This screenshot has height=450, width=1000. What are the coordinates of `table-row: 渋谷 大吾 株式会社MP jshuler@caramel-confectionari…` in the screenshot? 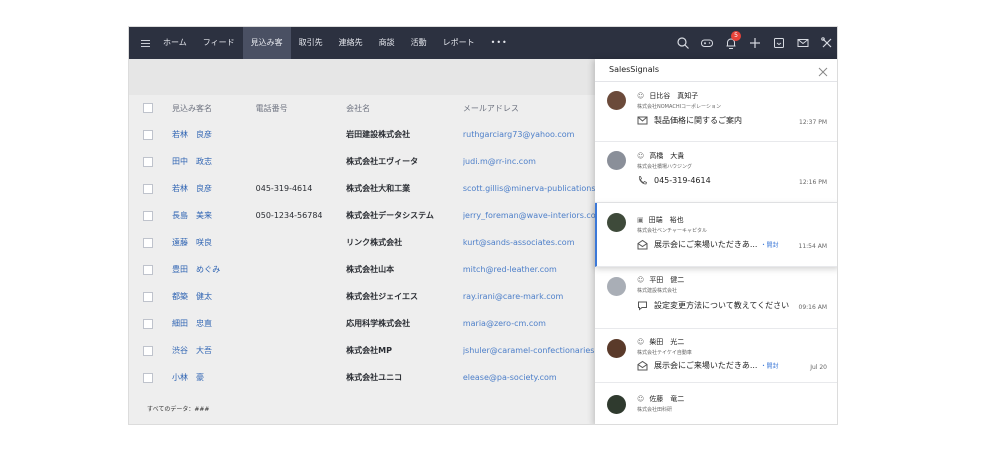 It's located at (364, 350).